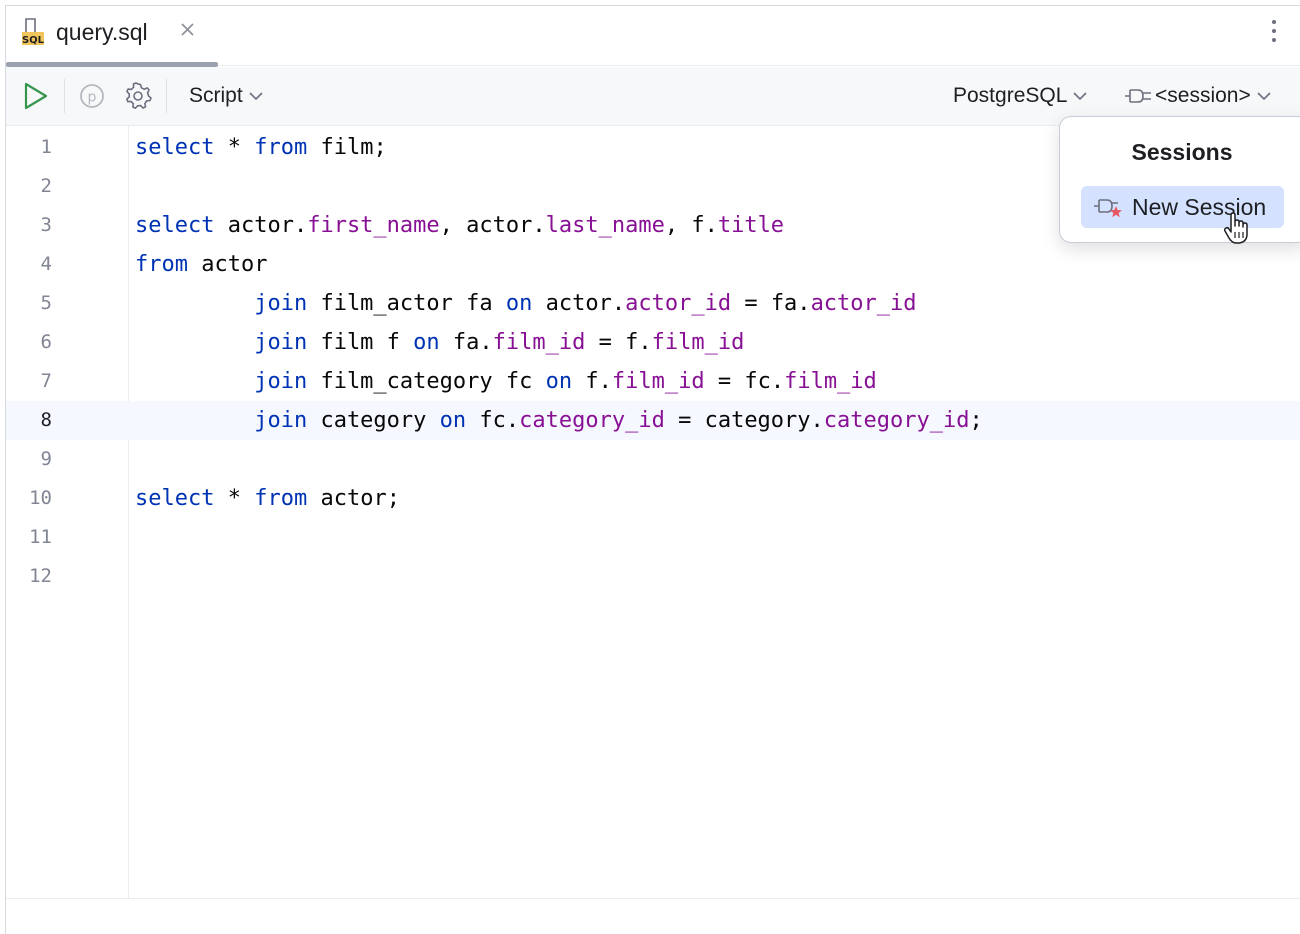 The width and height of the screenshot is (1300, 934). I want to click on line-number: 11, so click(40, 537).